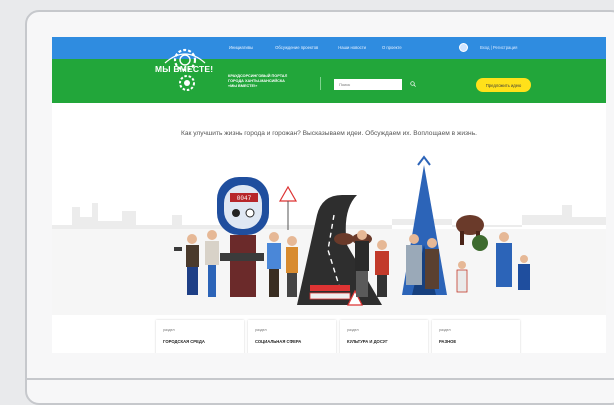  What do you see at coordinates (243, 86) in the screenshot?
I see `portal-title-line: «МЫ ВМЕСТЕ!»` at bounding box center [243, 86].